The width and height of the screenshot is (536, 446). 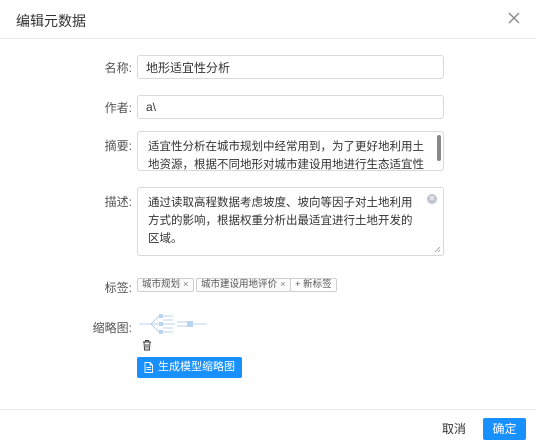 What do you see at coordinates (239, 284) in the screenshot?
I see `tag-label: 城市建设用地评价` at bounding box center [239, 284].